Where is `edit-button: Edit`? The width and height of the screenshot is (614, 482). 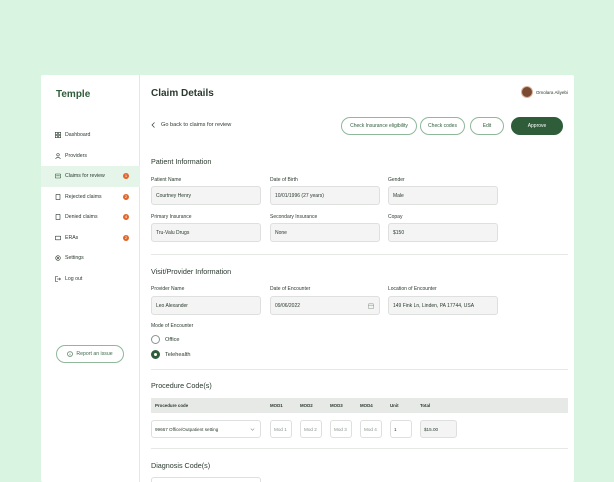 edit-button: Edit is located at coordinates (487, 126).